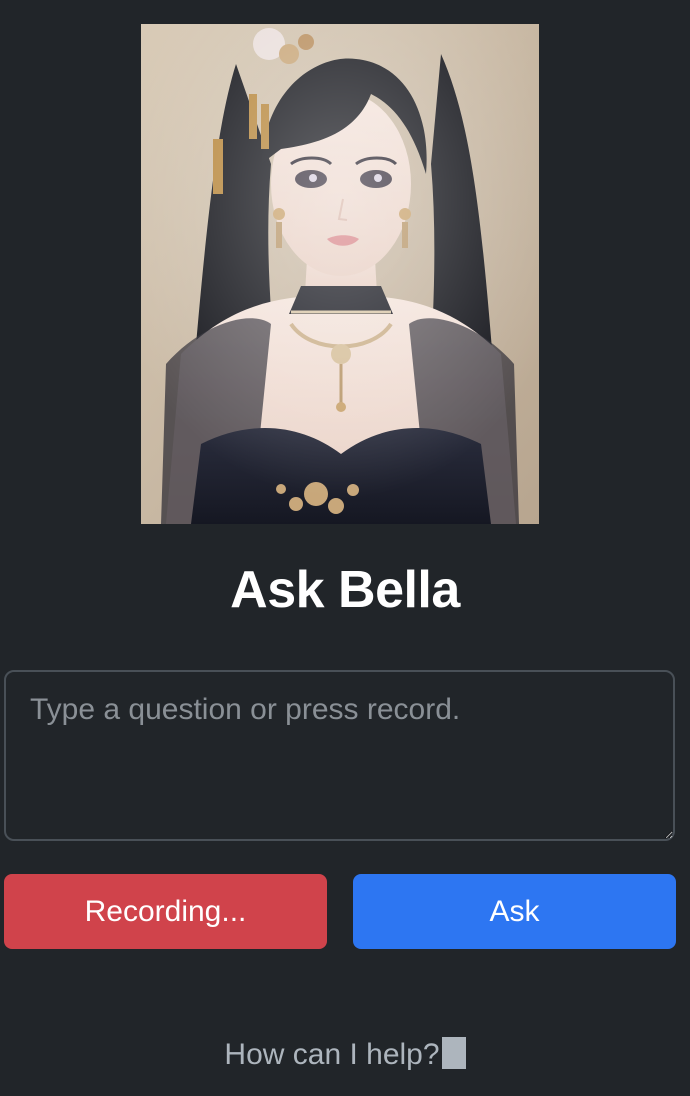  Describe the element at coordinates (332, 1054) in the screenshot. I see `response-text: How can I help?` at that location.